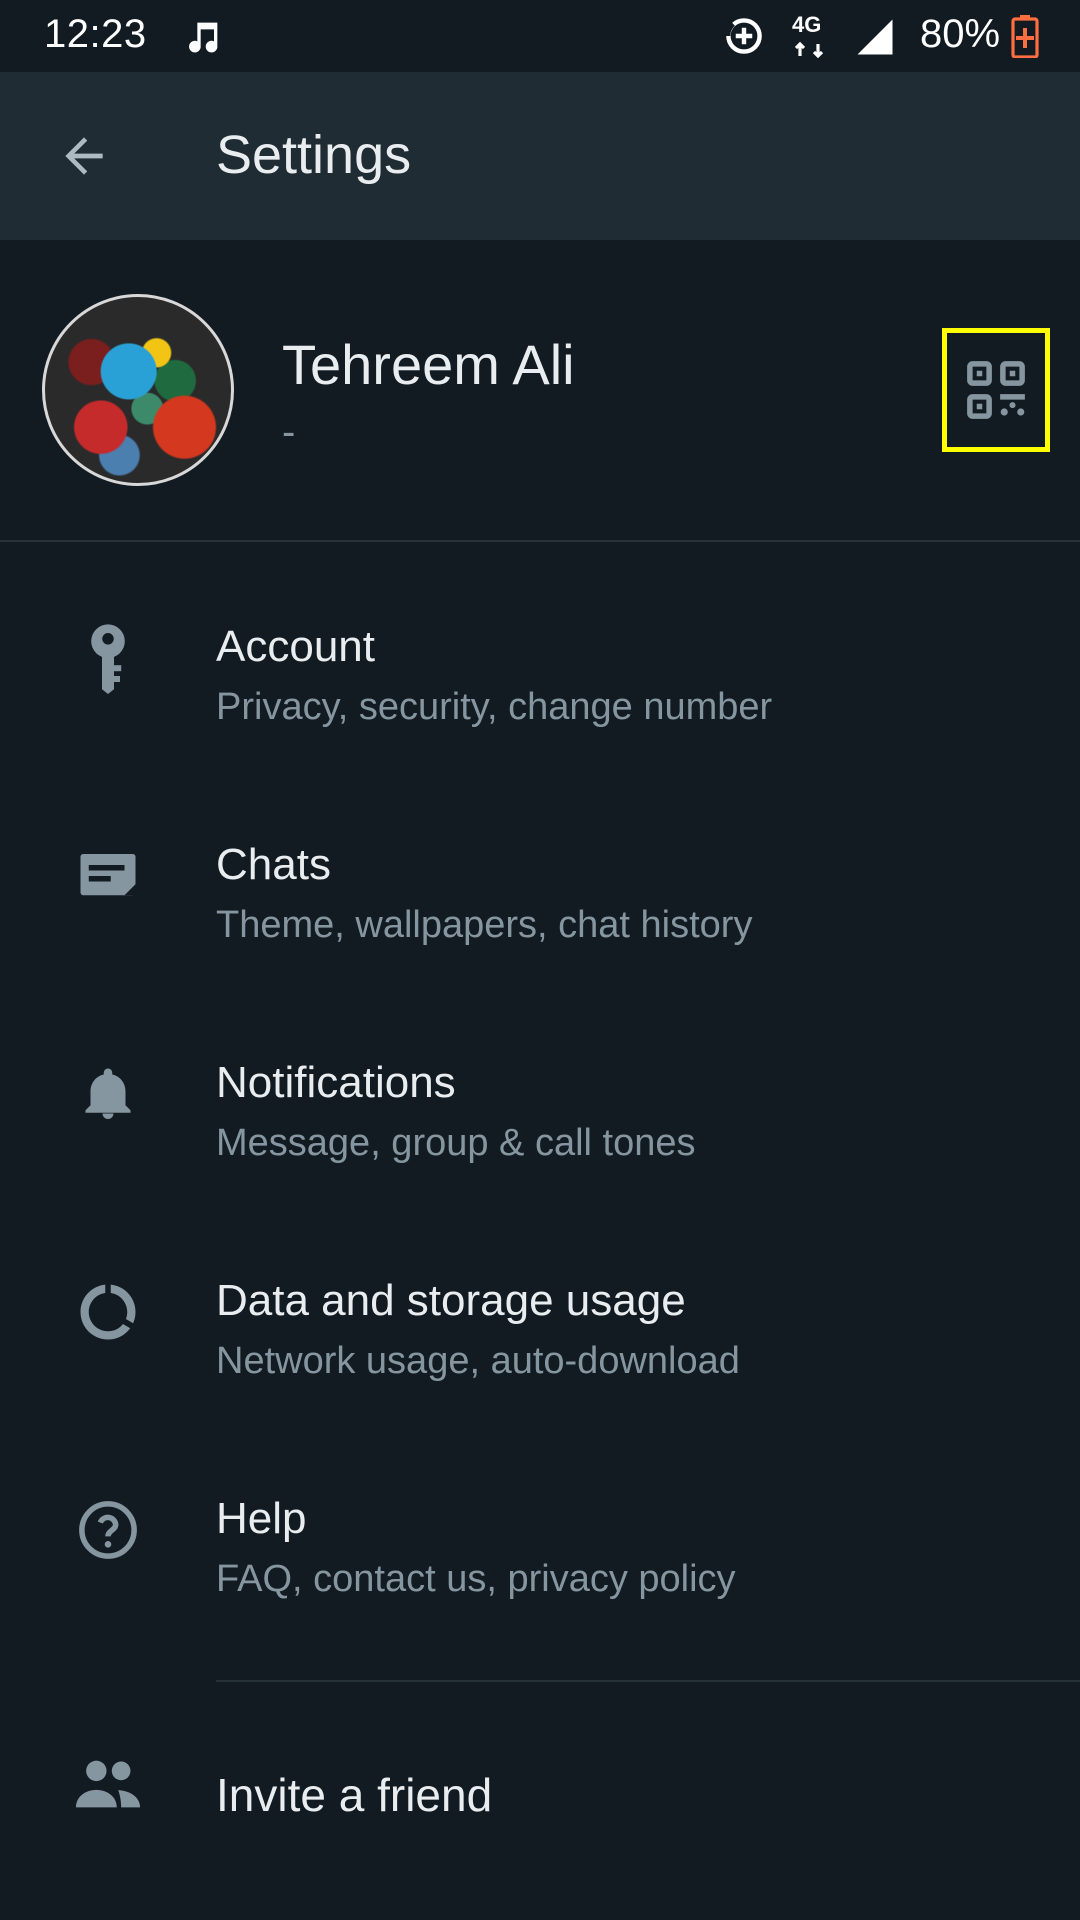 The image size is (1080, 1920). Describe the element at coordinates (540, 1523) in the screenshot. I see `settings-item-help: Help FAQ, contact us, privacy policy` at that location.